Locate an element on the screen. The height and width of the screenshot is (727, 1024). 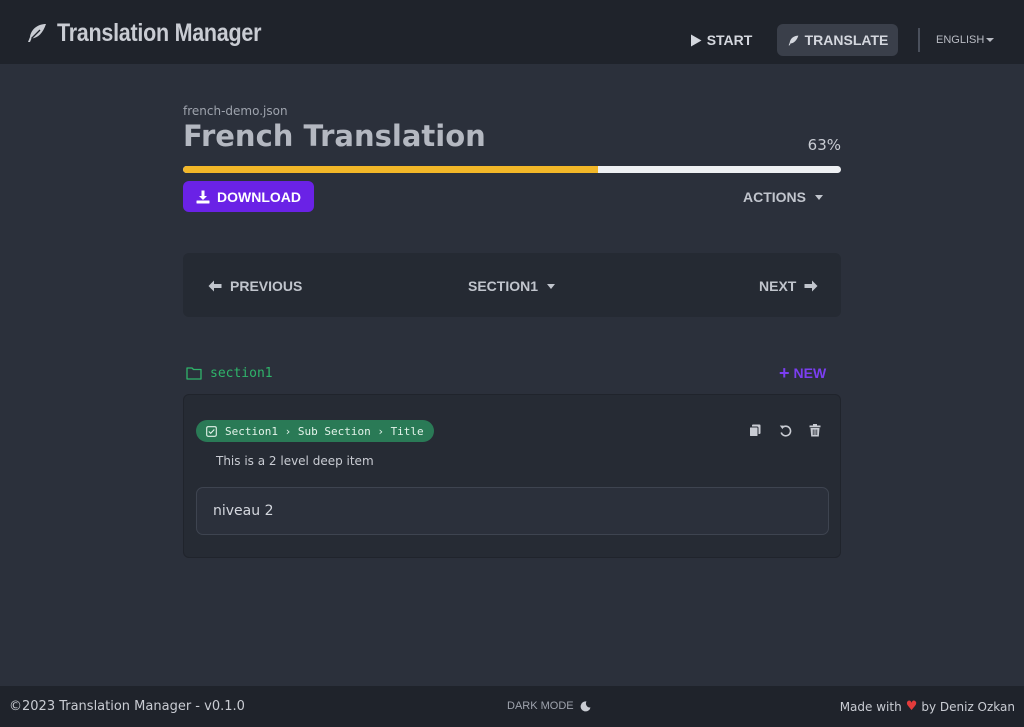
page-title: French Translation is located at coordinates (334, 136).